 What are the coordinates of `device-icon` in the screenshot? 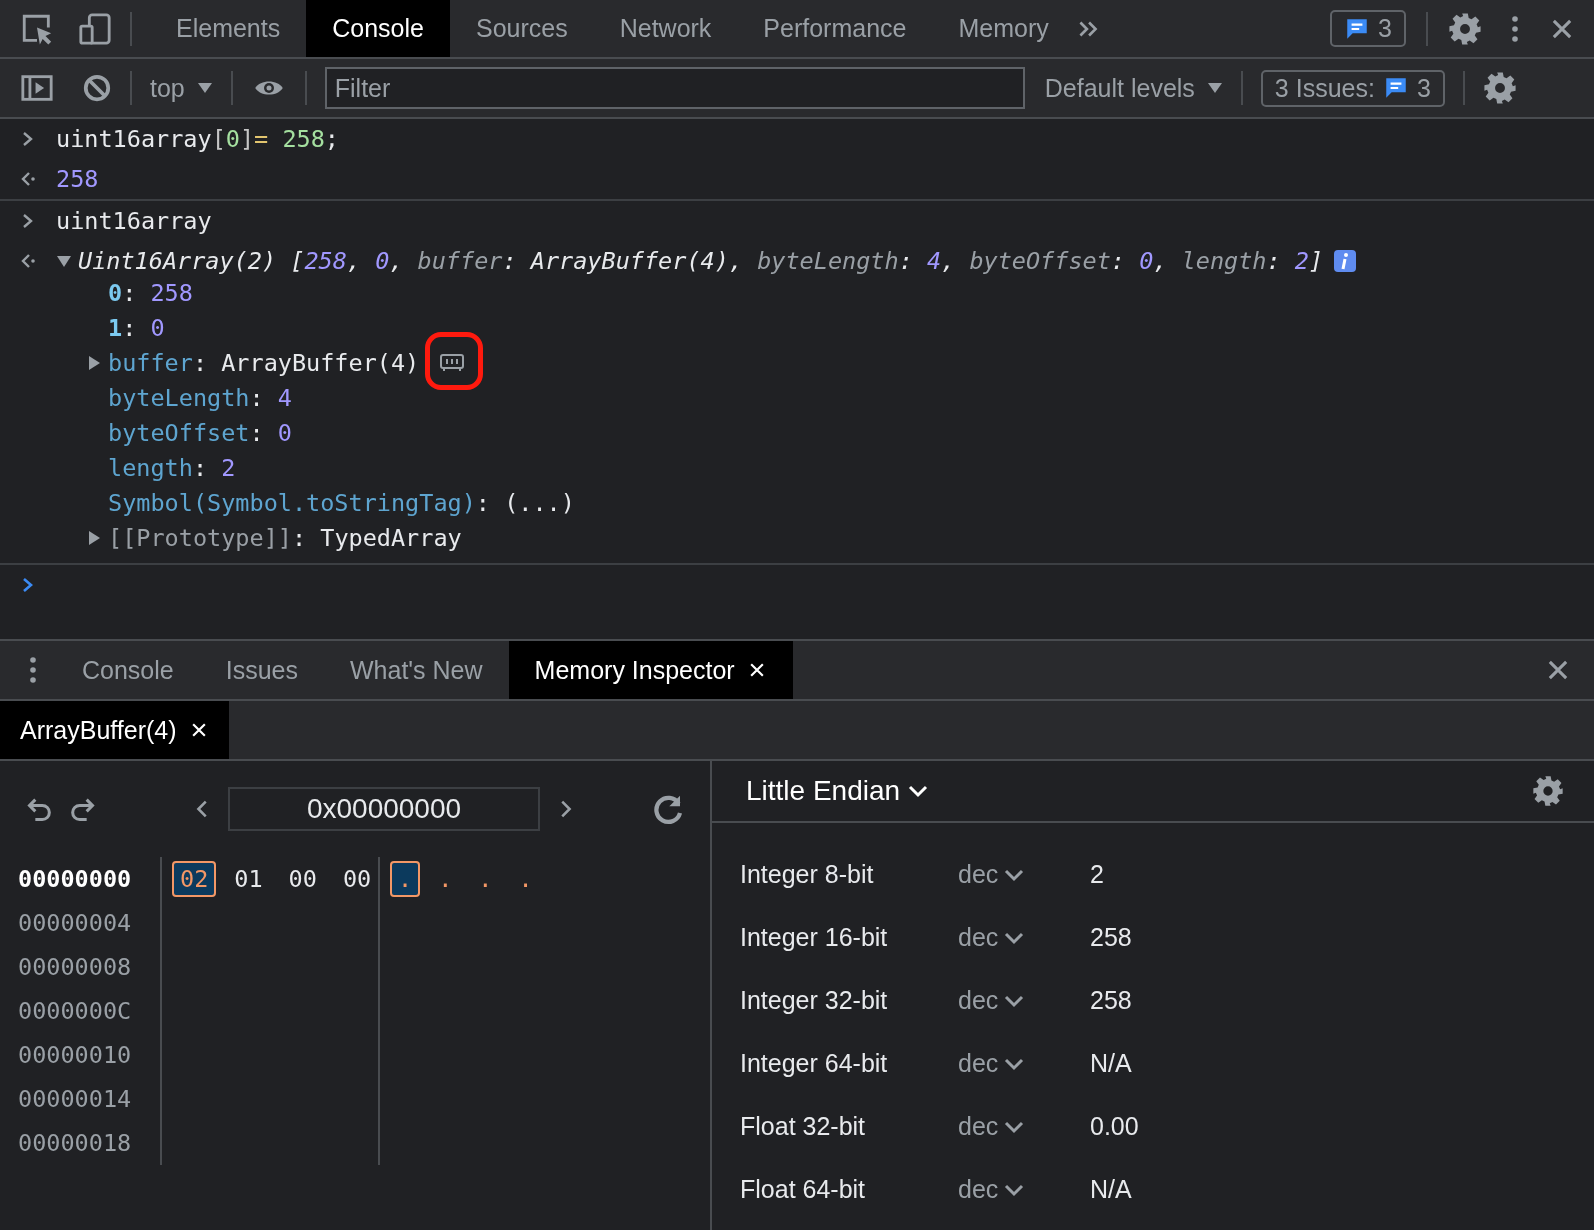 It's located at (95, 28).